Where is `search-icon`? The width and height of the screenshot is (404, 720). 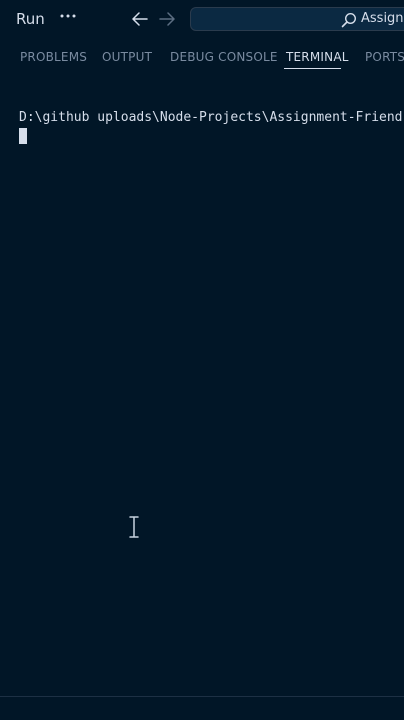
search-icon is located at coordinates (349, 20).